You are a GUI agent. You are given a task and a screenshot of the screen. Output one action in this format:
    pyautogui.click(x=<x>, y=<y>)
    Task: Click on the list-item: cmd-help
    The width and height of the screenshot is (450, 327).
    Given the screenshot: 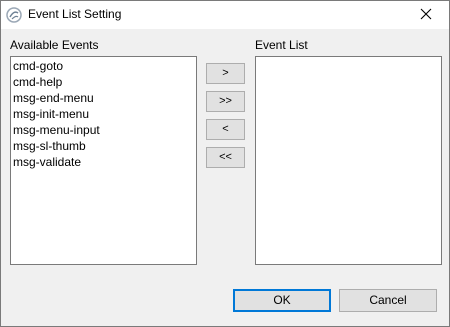 What is the action you would take?
    pyautogui.click(x=104, y=82)
    